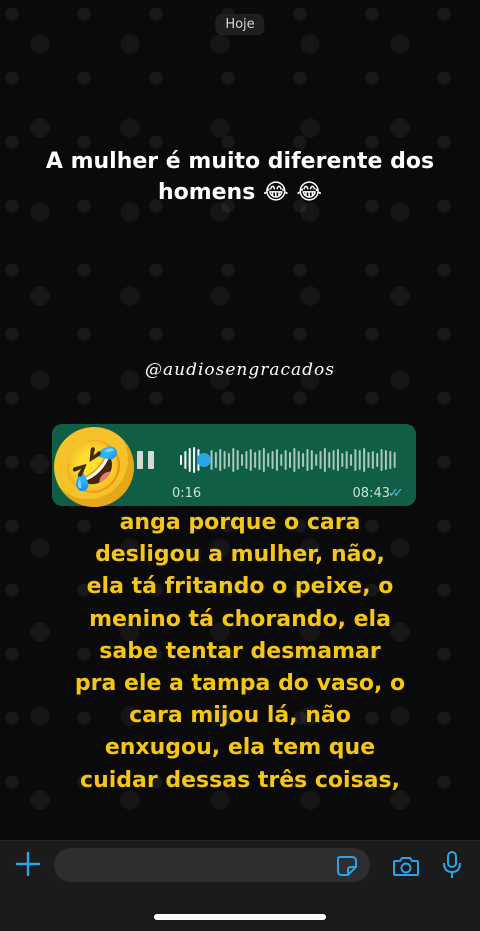 The height and width of the screenshot is (931, 480). What do you see at coordinates (239, 370) in the screenshot?
I see `watermark-handle: @audiosengracados` at bounding box center [239, 370].